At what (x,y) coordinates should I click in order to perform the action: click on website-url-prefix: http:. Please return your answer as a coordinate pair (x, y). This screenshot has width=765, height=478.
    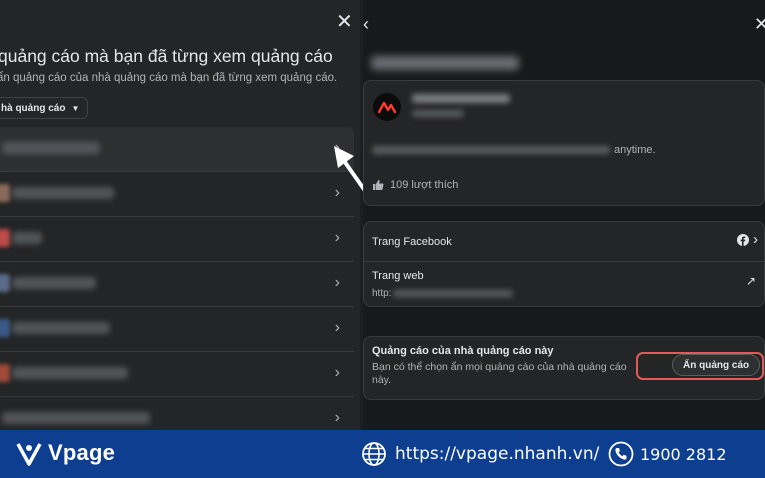
    Looking at the image, I should click on (382, 293).